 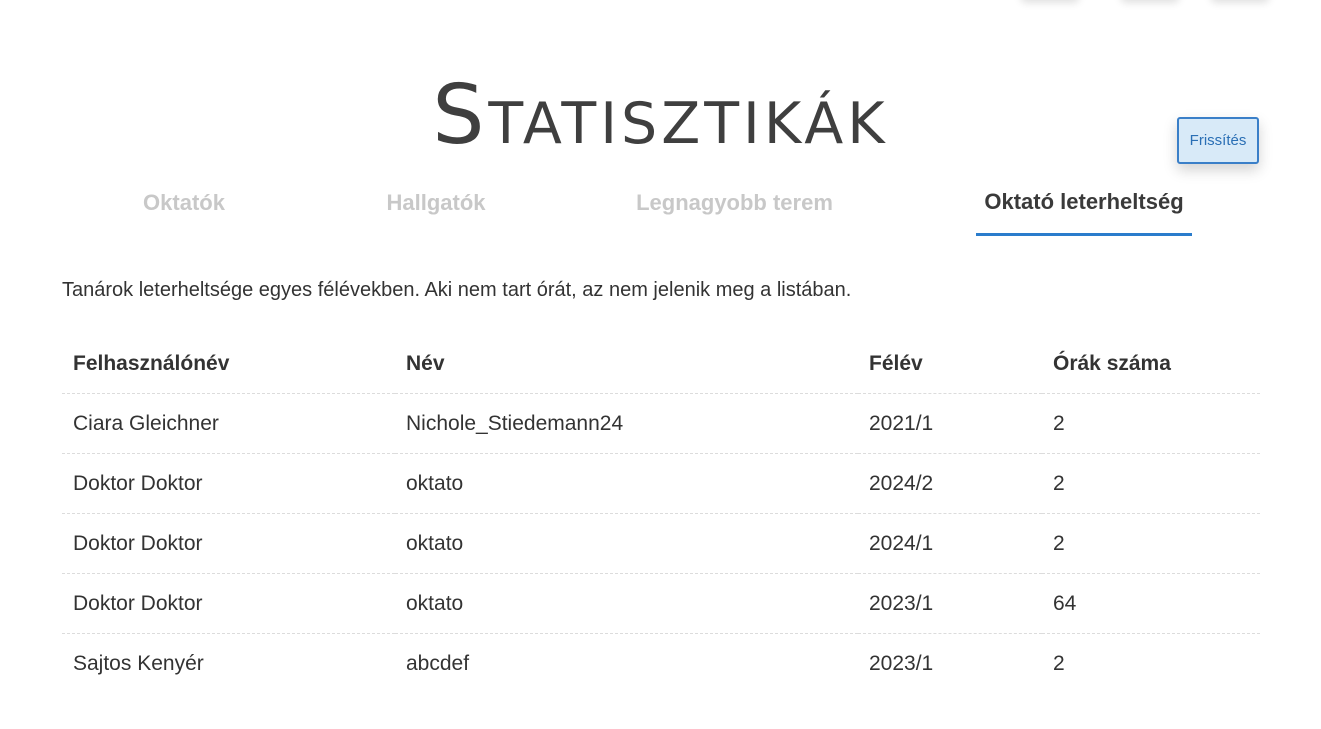 What do you see at coordinates (626, 364) in the screenshot?
I see `column-header-name: Név` at bounding box center [626, 364].